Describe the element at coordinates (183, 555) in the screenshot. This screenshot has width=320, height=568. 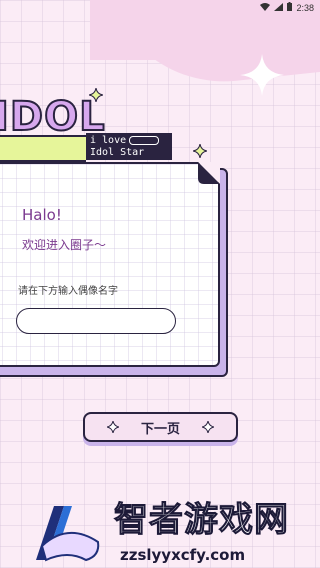
I see `watermark-url: zzslyyxcfy.com` at that location.